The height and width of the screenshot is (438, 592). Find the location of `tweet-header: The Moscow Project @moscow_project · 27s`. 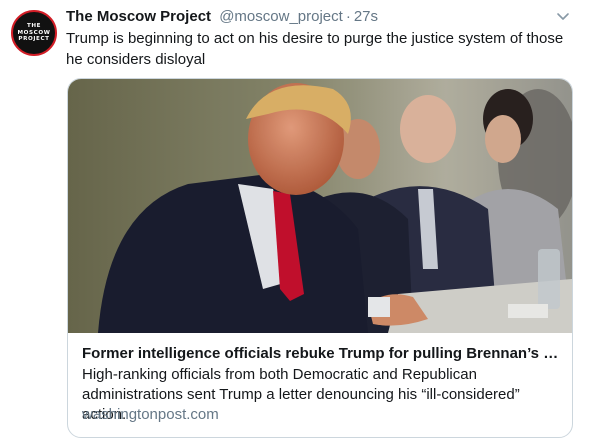

tweet-header: The Moscow Project @moscow_project · 27s is located at coordinates (316, 19).